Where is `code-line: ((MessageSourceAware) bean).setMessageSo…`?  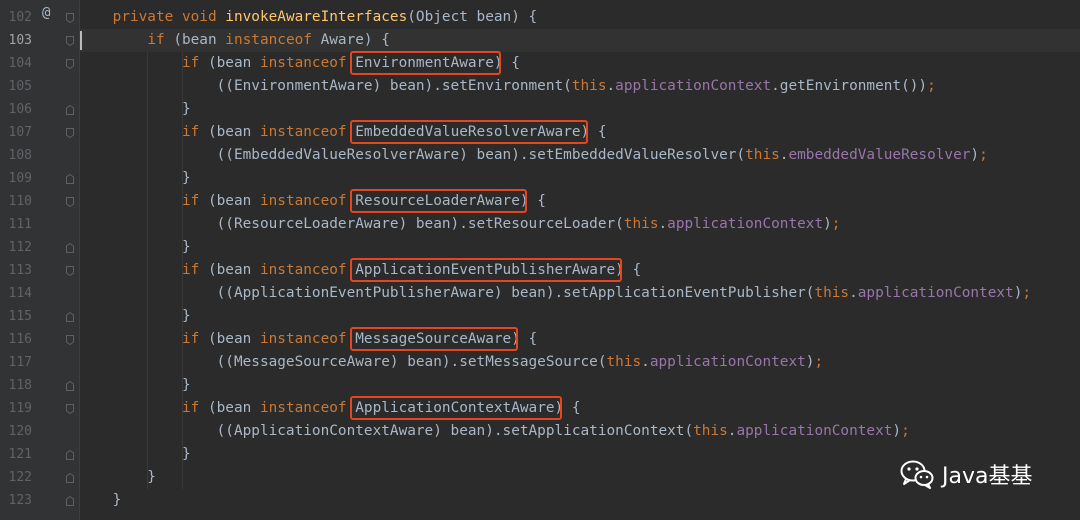 code-line: ((MessageSourceAware) bean).setMessageSo… is located at coordinates (451, 362).